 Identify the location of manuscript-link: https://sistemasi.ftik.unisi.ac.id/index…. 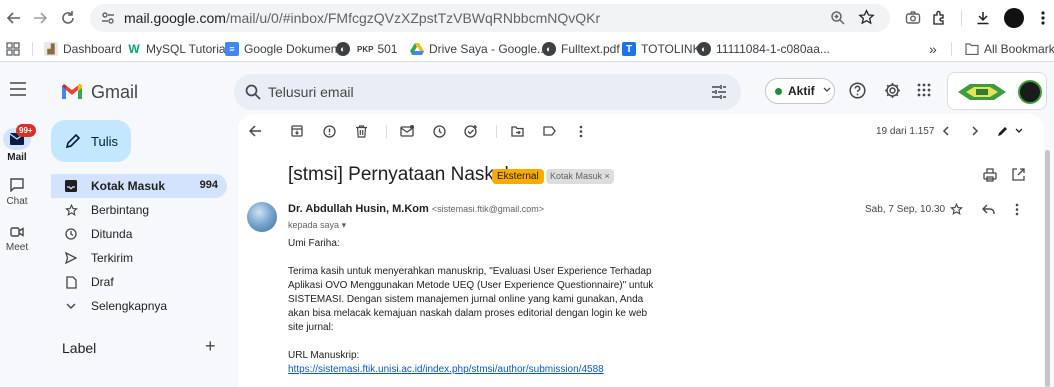
(488, 370).